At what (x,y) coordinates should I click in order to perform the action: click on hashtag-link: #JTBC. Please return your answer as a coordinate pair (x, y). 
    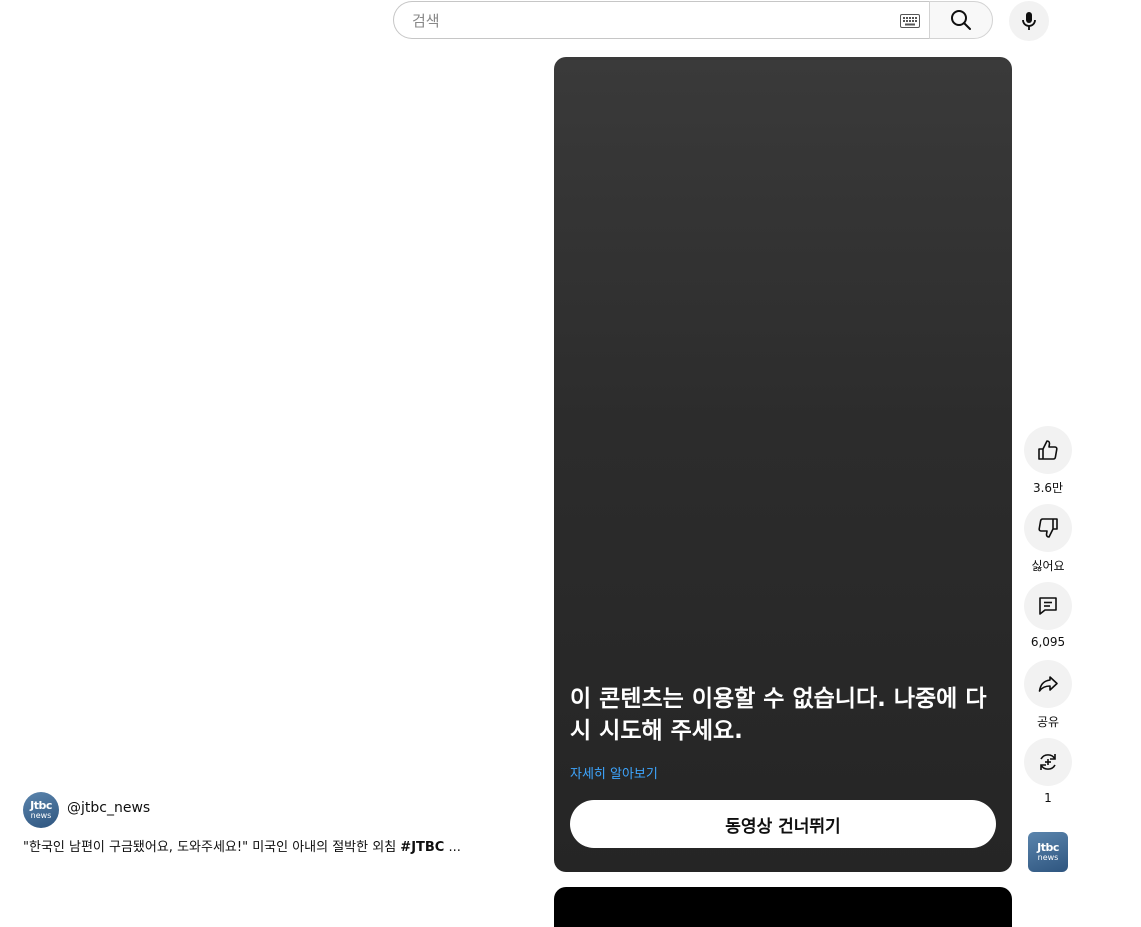
    Looking at the image, I should click on (422, 847).